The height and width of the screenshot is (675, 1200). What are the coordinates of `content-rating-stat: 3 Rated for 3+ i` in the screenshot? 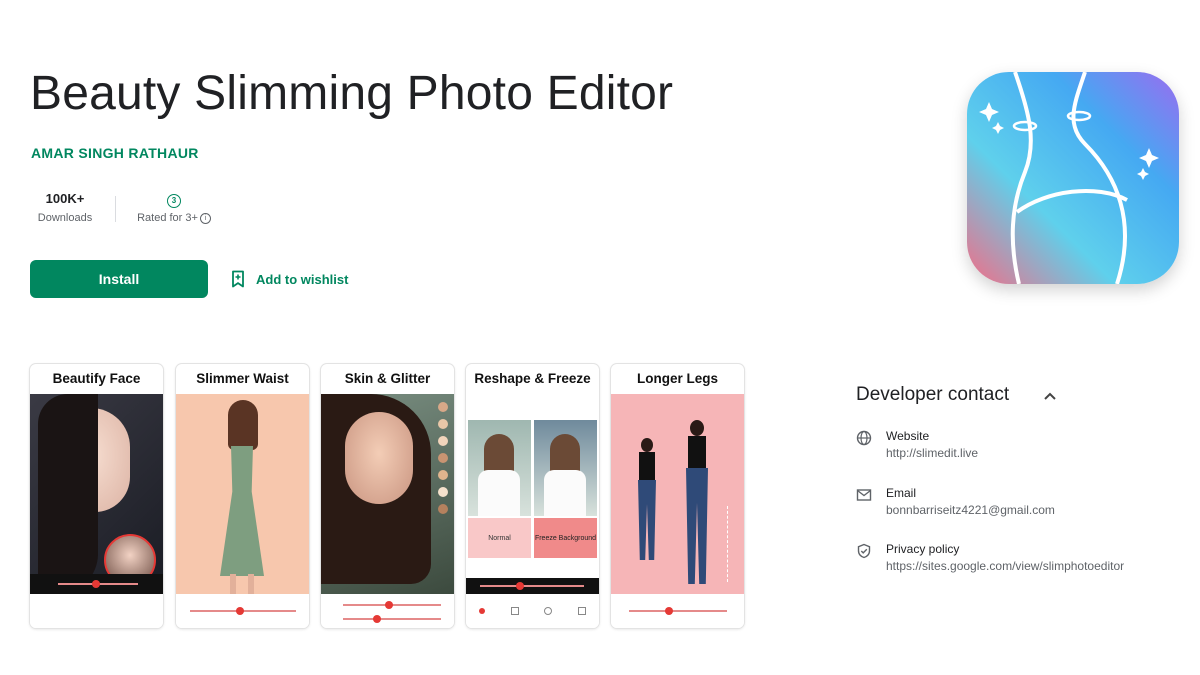 It's located at (174, 207).